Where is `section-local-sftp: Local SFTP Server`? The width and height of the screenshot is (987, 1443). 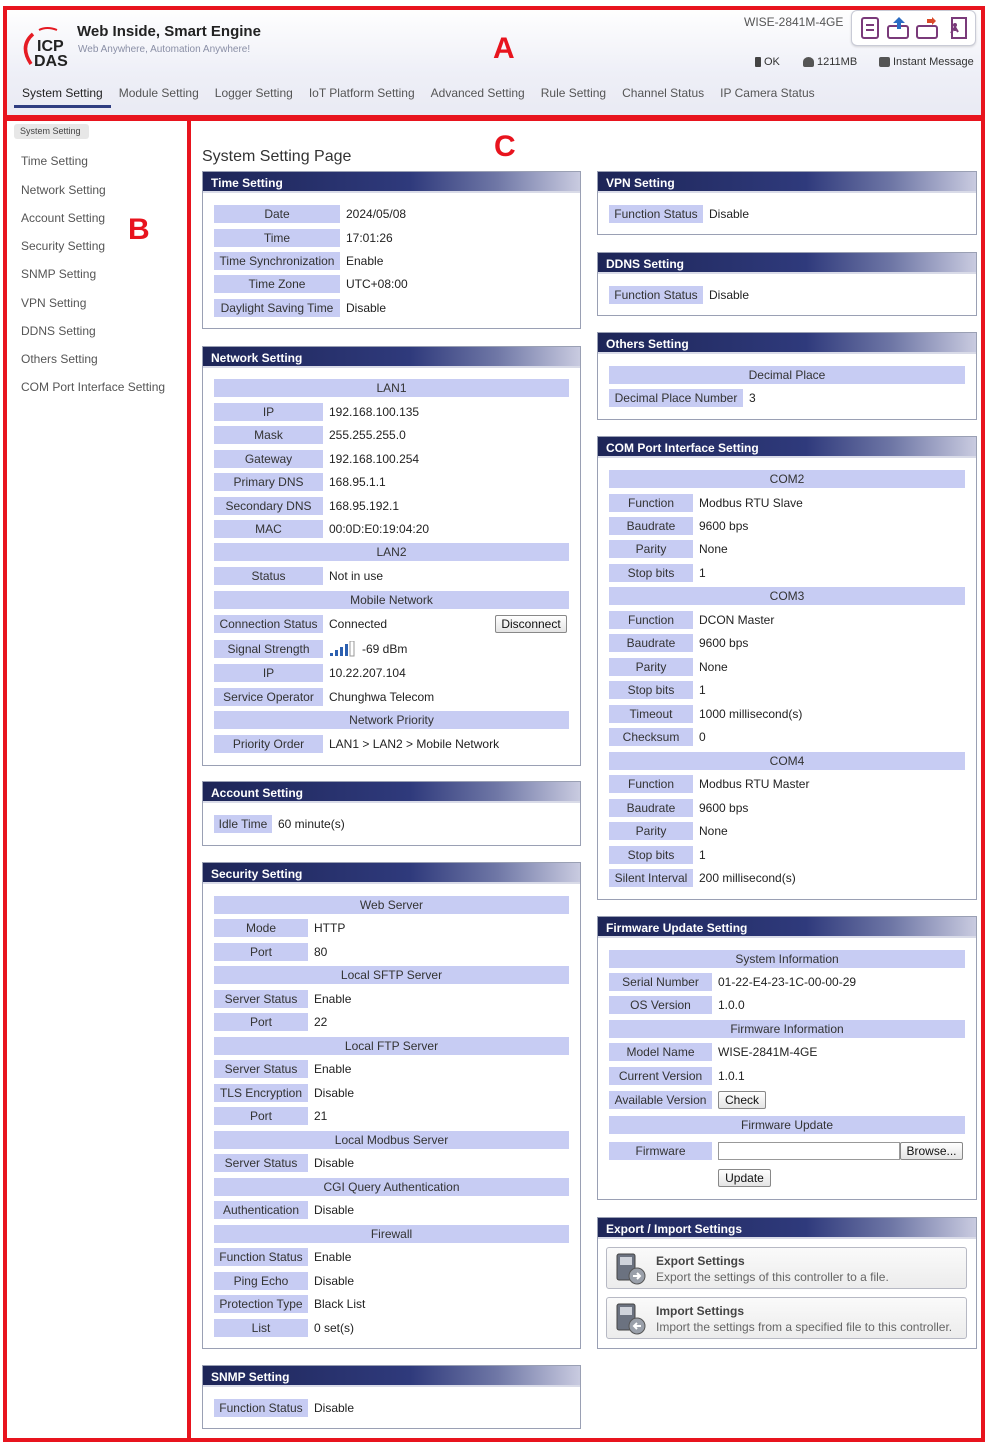
section-local-sftp: Local SFTP Server is located at coordinates (391, 975).